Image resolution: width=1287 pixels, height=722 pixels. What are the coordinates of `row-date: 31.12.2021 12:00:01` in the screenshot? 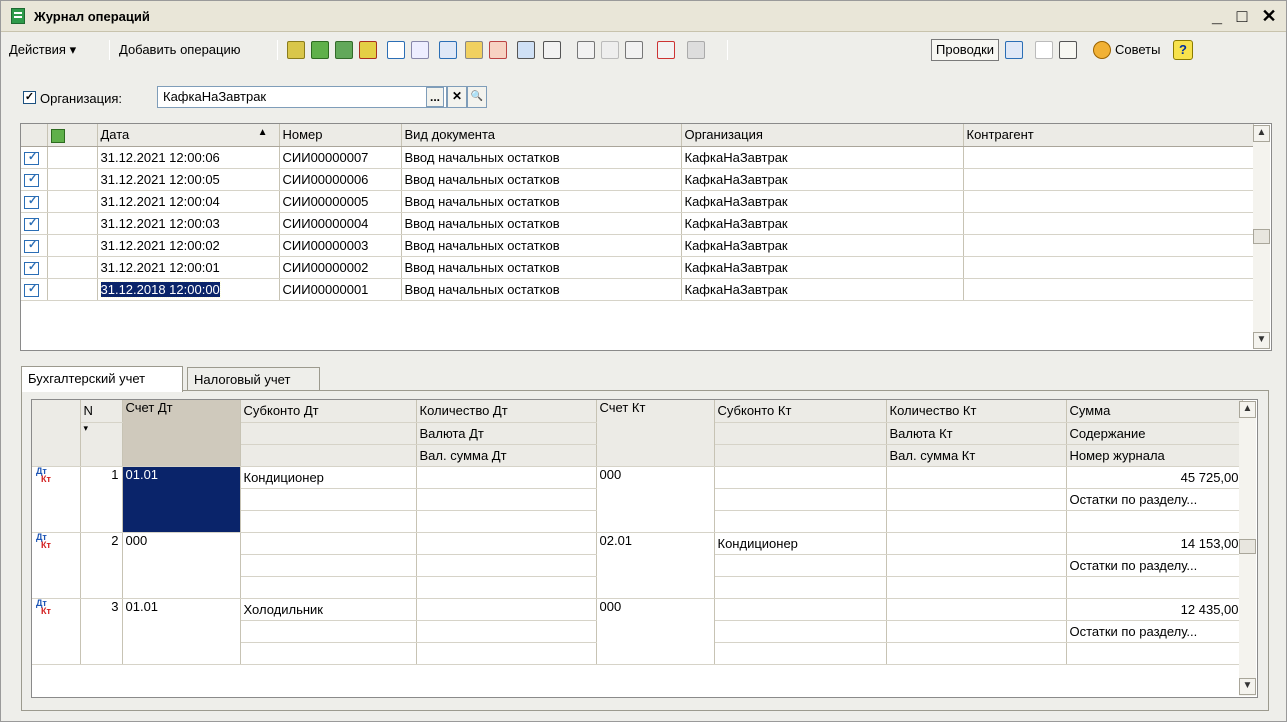 It's located at (188, 267).